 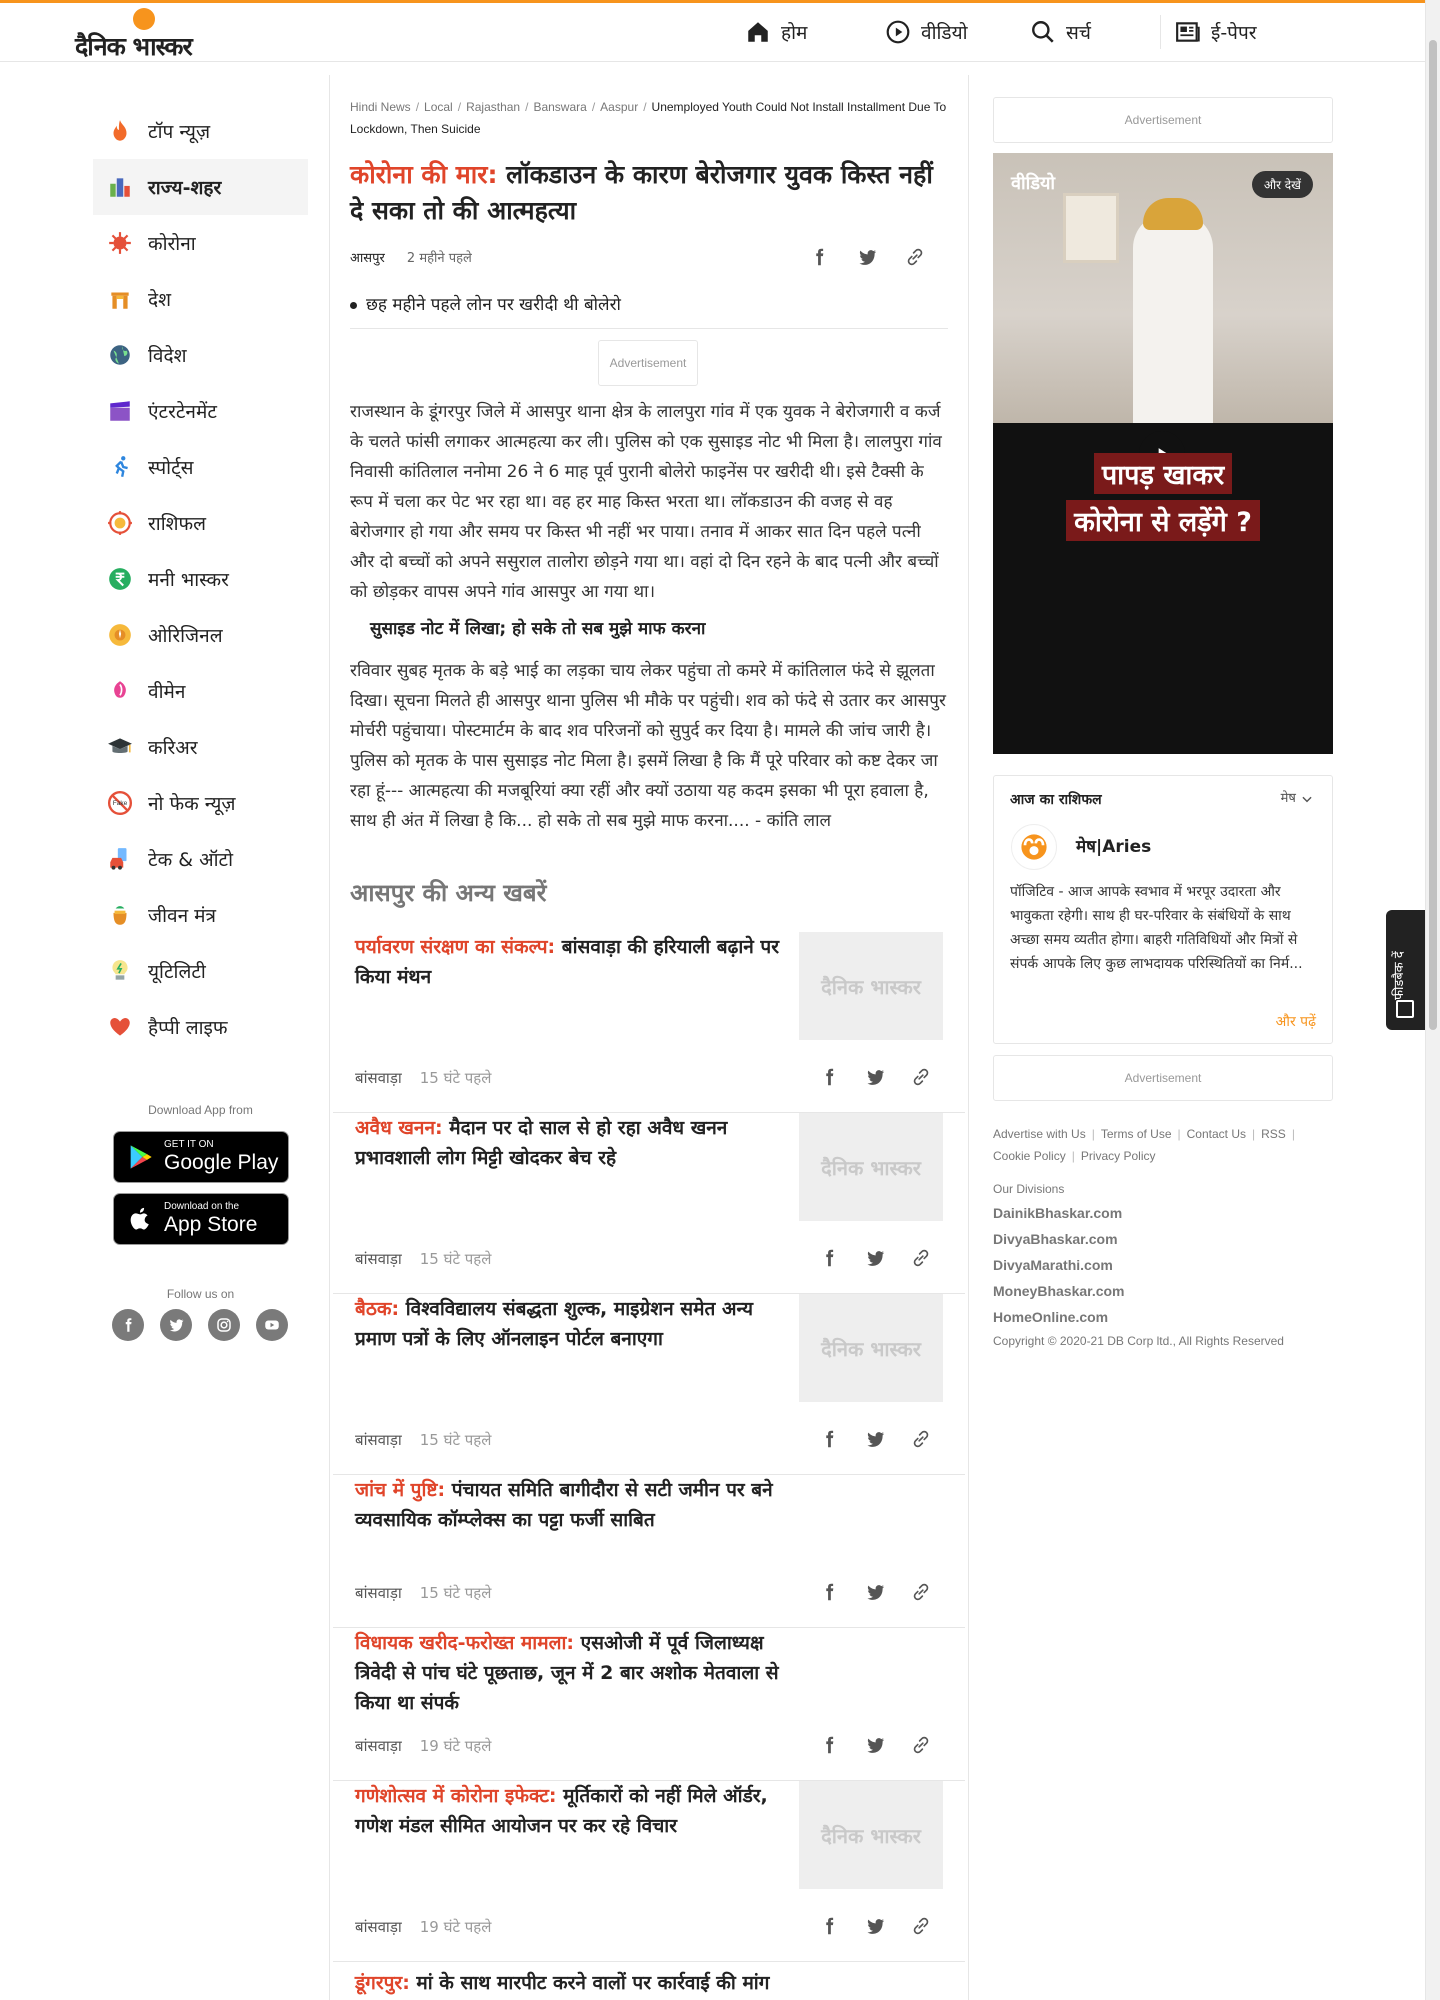 I want to click on sidebar-item: देश, so click(x=200, y=299).